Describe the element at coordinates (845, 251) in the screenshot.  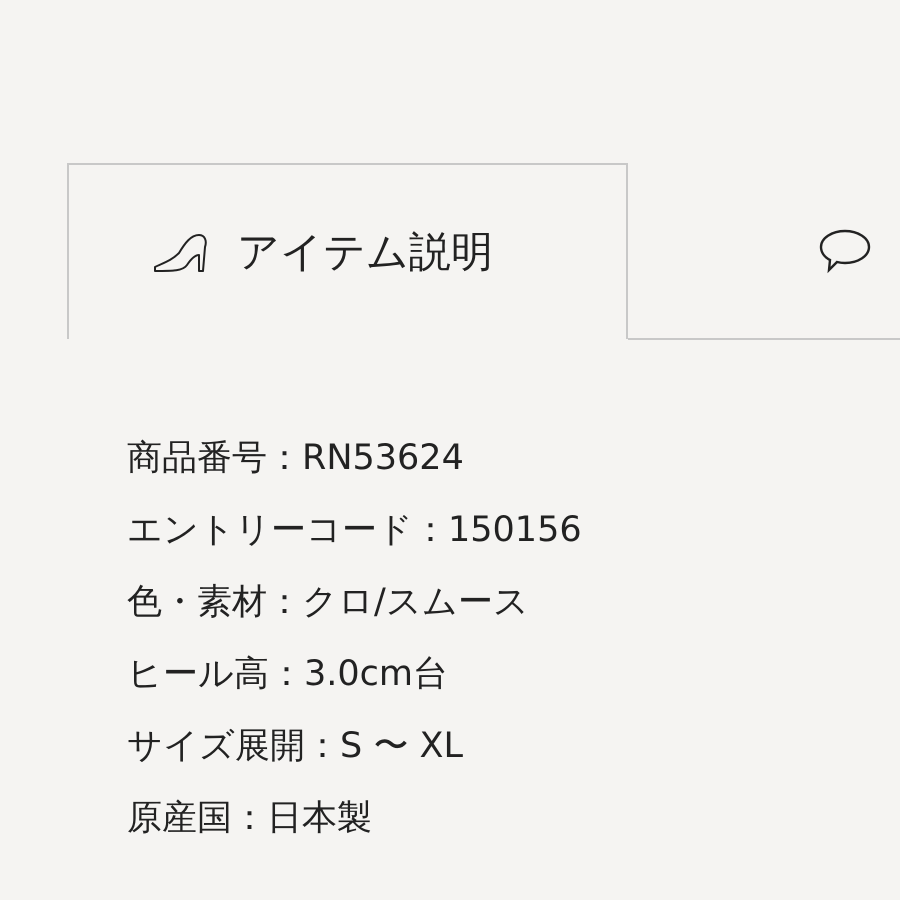
I see `speech-bubble-icon` at that location.